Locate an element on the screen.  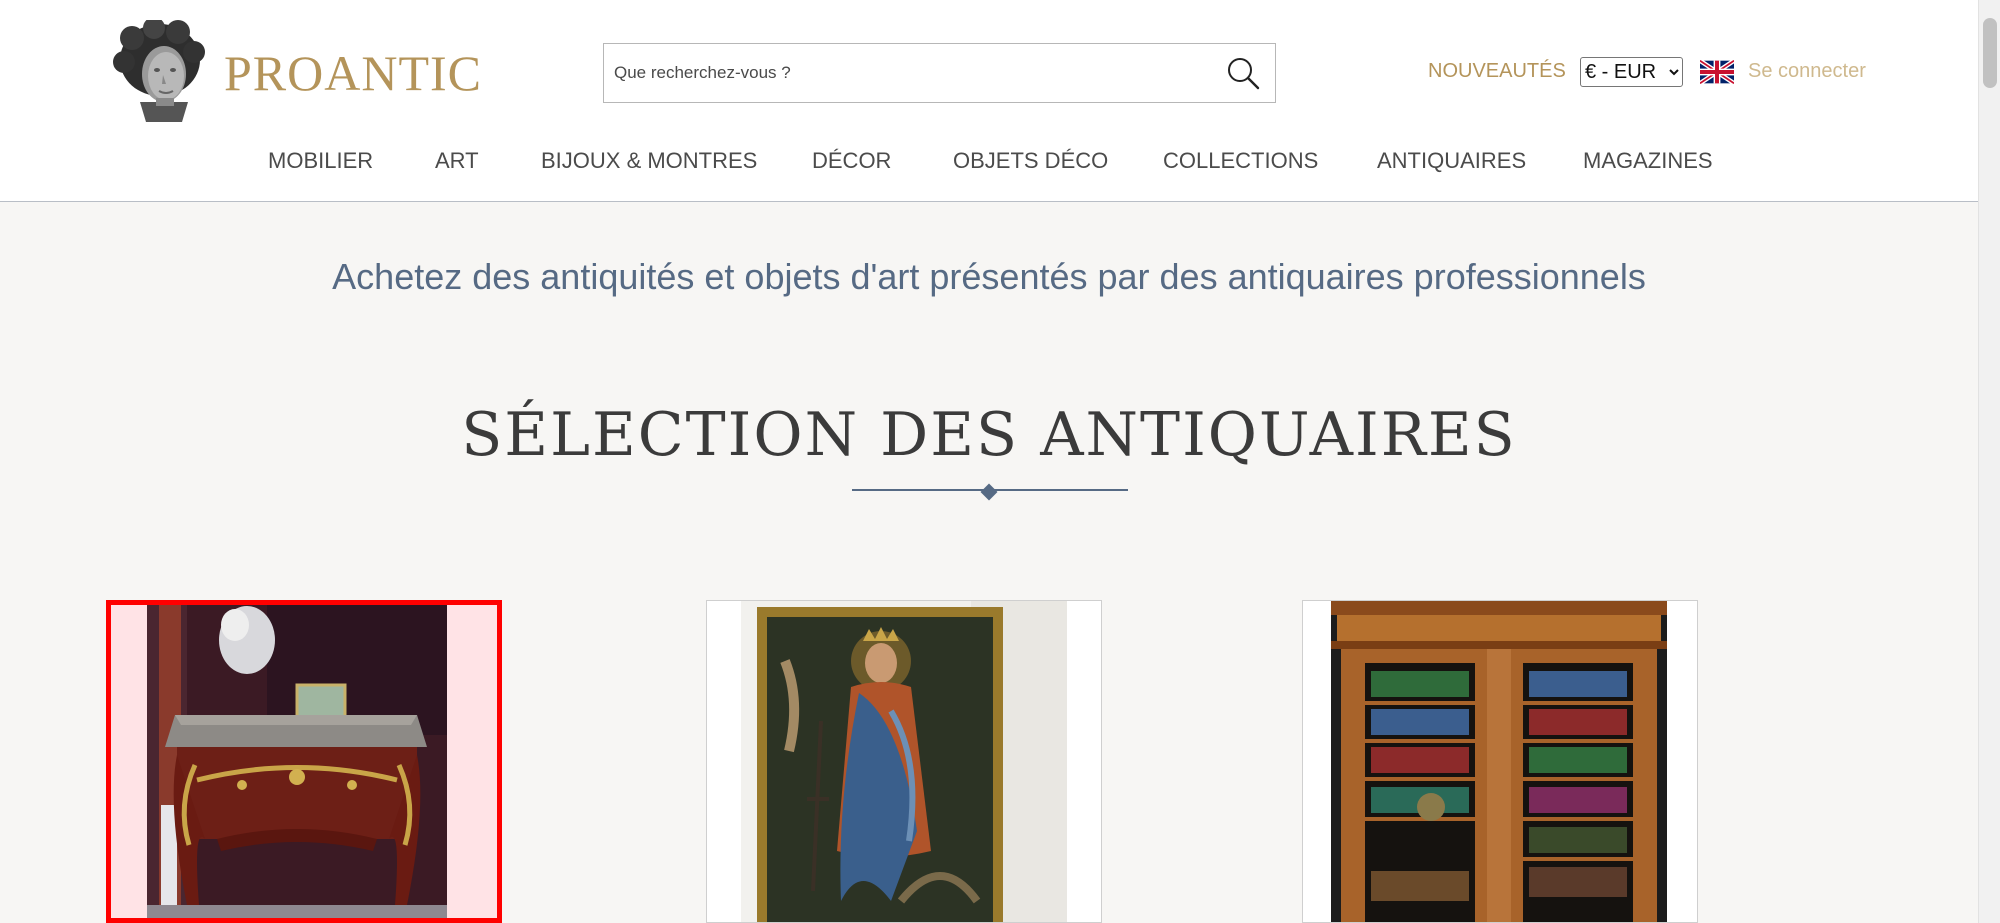
nav-item-mobilier: MOBILIER is located at coordinates (320, 161).